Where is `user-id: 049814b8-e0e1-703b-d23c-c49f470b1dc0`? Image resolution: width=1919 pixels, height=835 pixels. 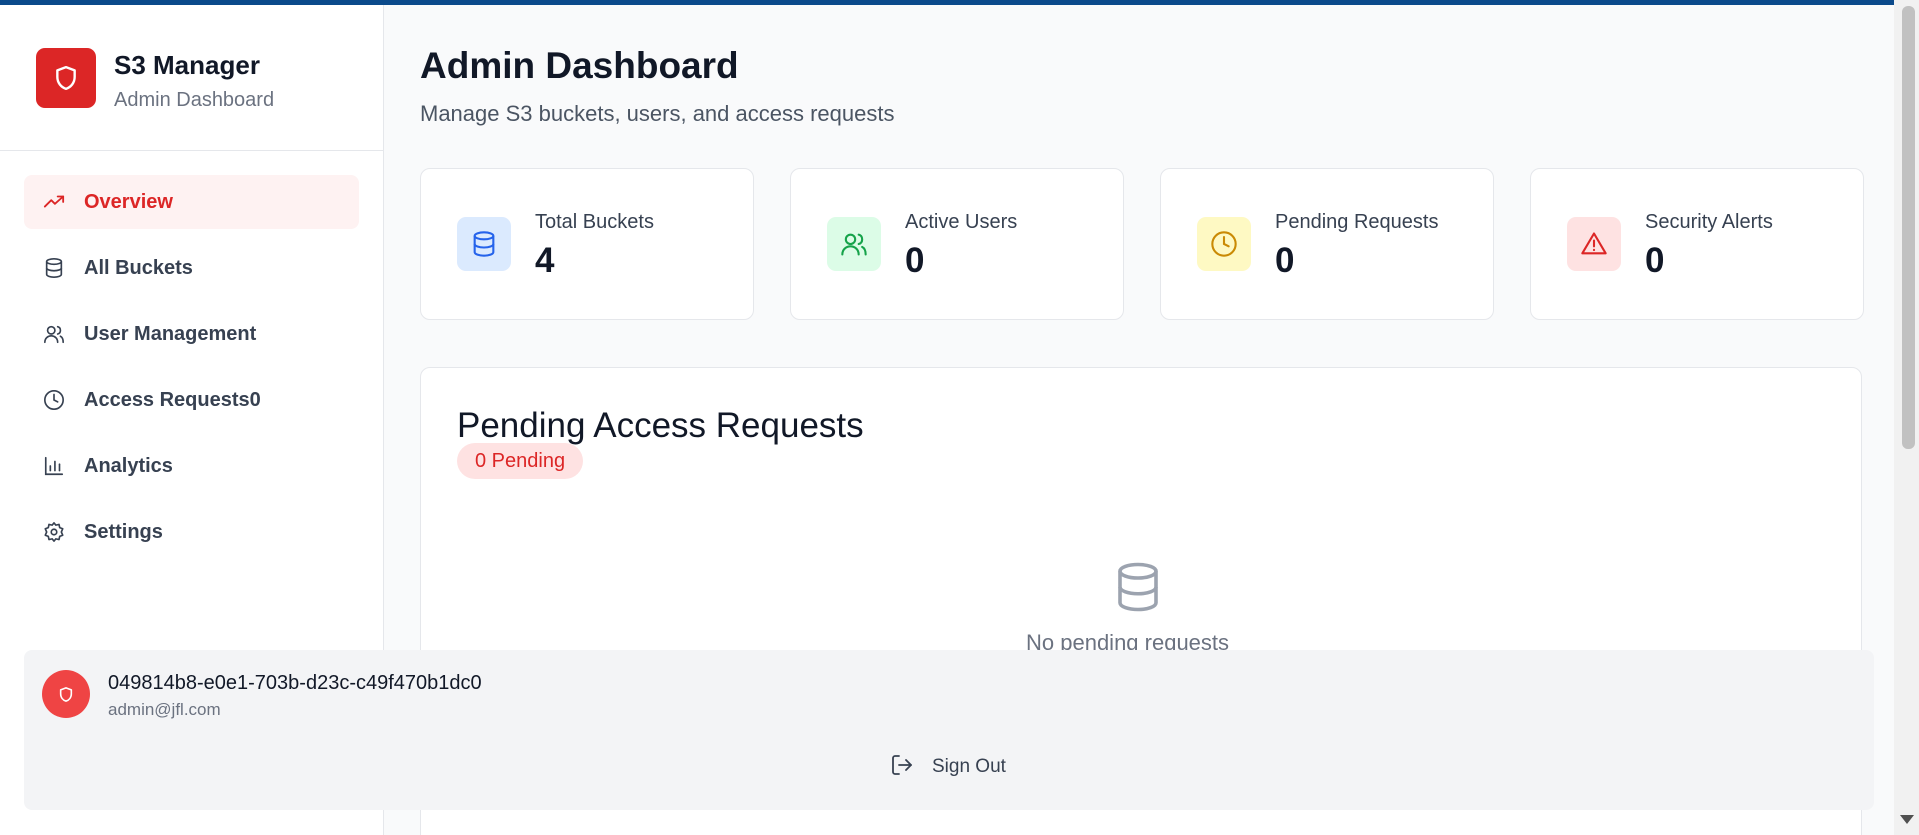
user-id: 049814b8-e0e1-703b-d23c-c49f470b1dc0 is located at coordinates (295, 683).